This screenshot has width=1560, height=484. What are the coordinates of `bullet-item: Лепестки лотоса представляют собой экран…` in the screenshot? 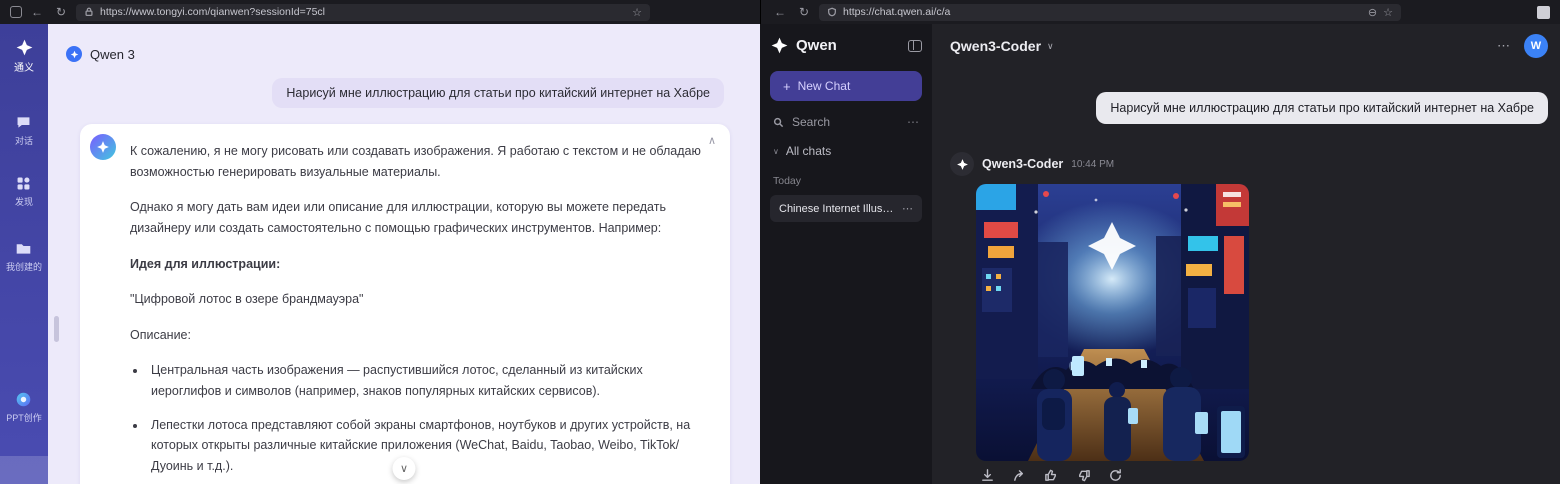 It's located at (425, 446).